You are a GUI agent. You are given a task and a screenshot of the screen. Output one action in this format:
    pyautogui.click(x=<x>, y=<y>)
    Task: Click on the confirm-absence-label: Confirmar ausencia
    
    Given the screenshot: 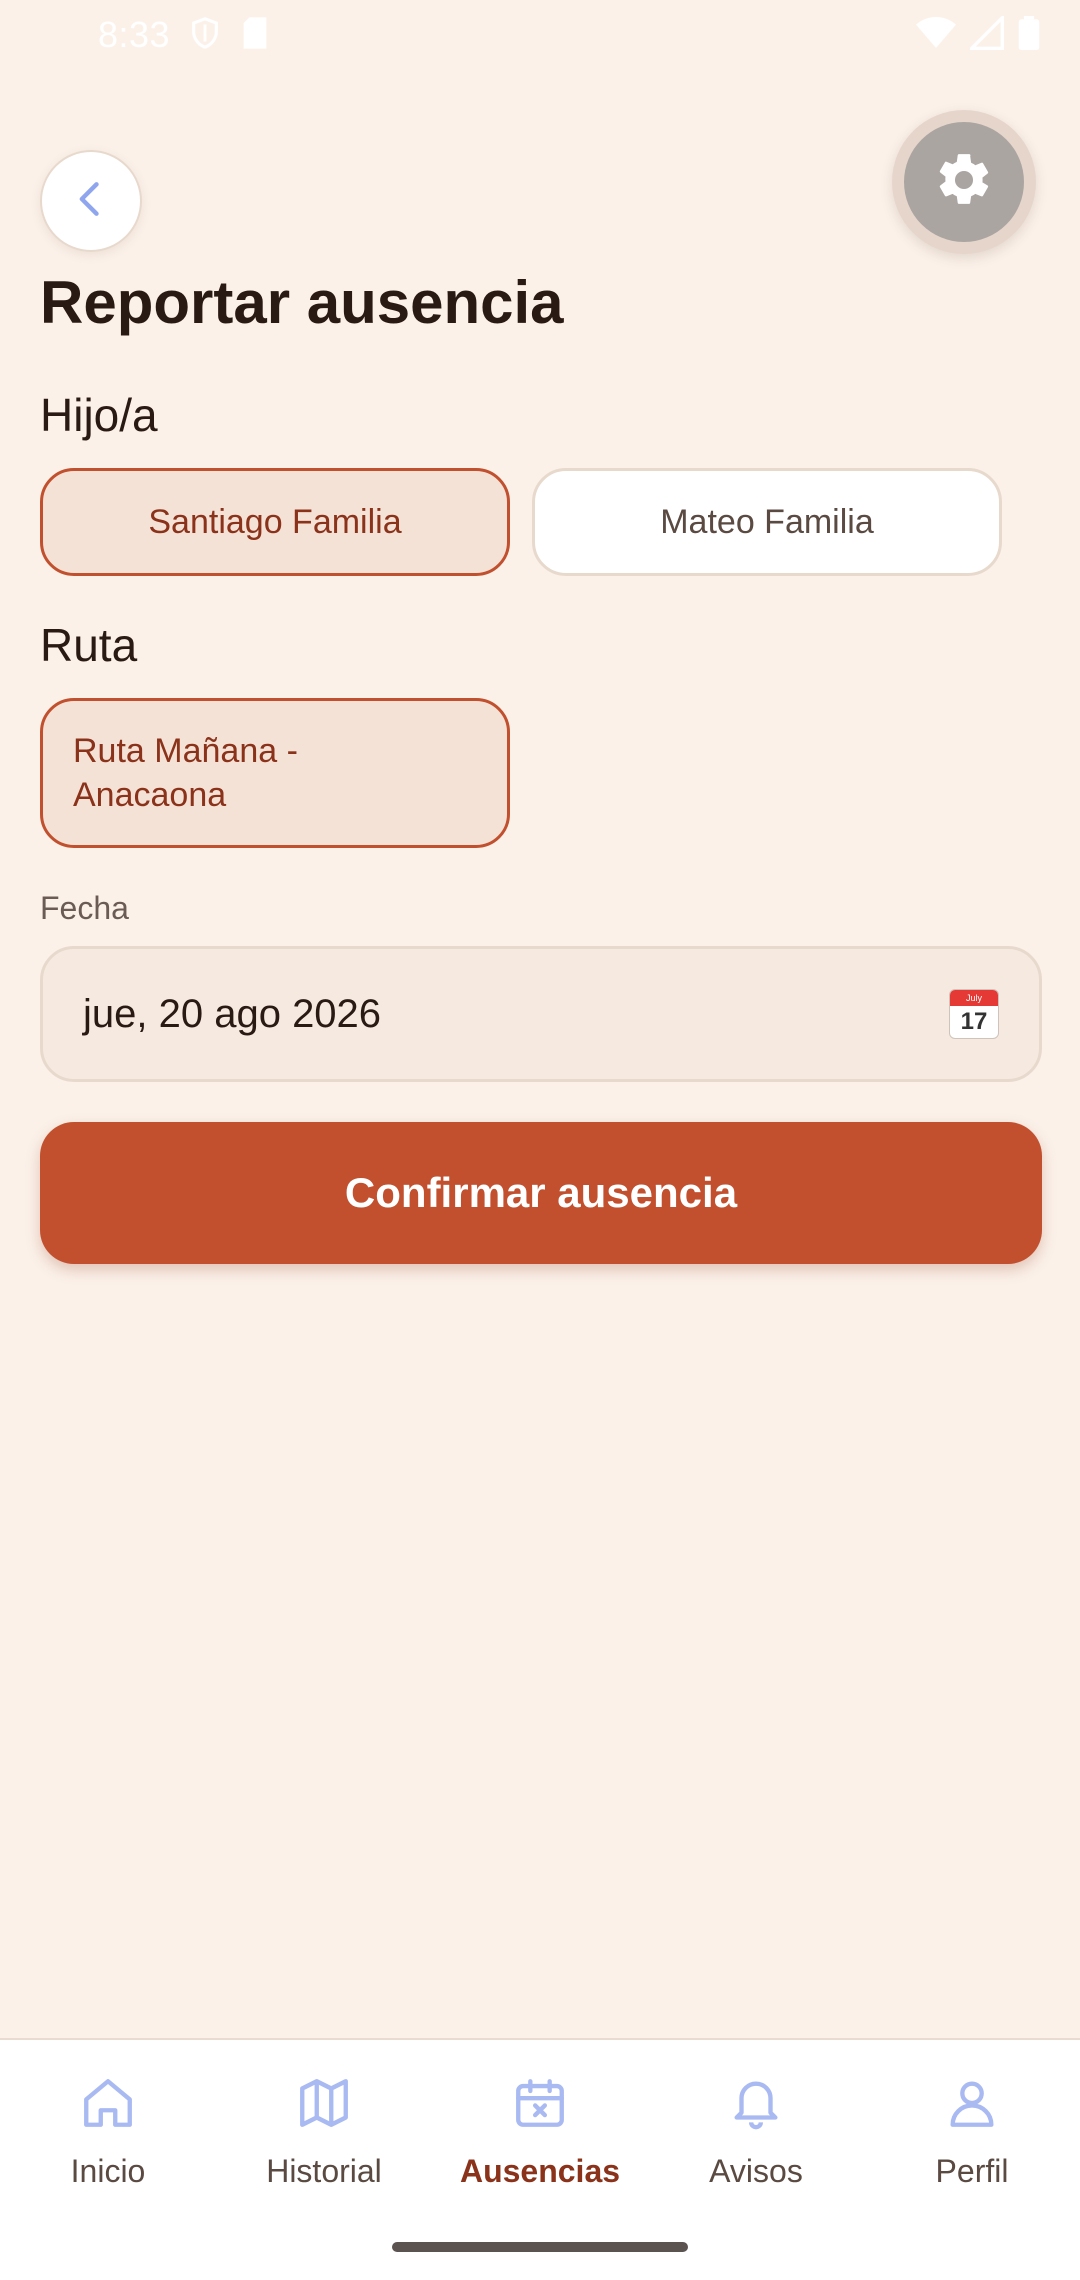 What is the action you would take?
    pyautogui.click(x=541, y=1192)
    